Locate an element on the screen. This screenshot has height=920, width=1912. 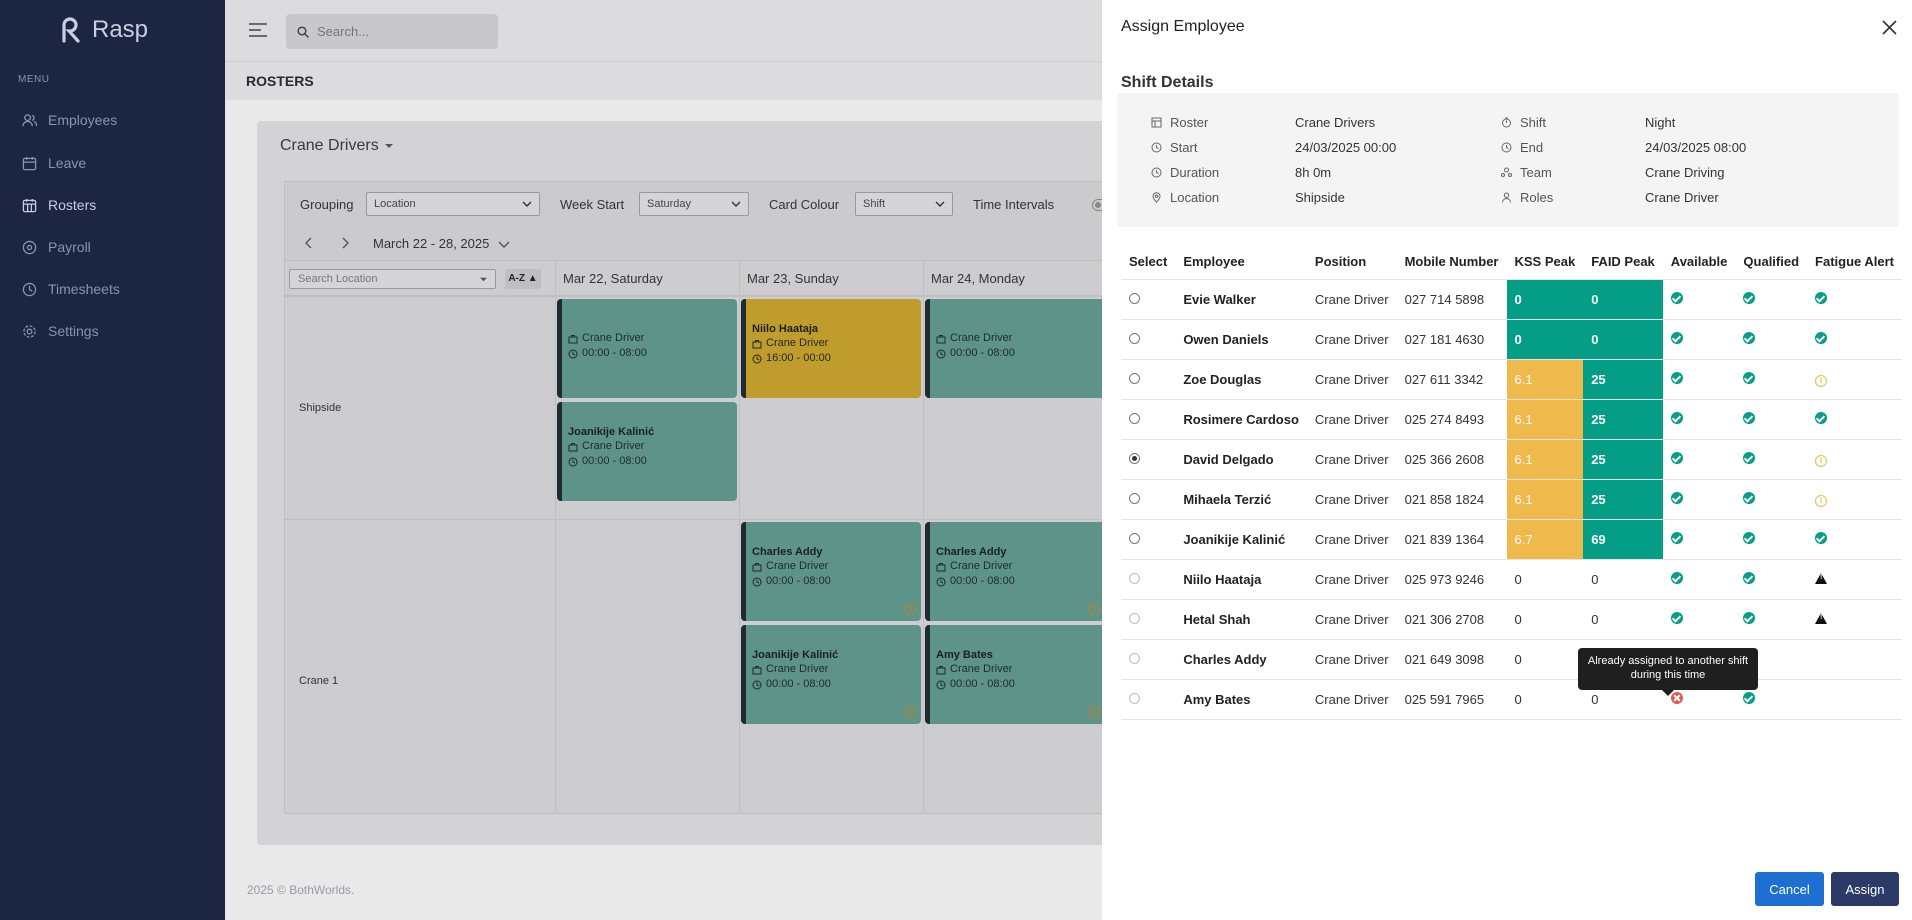
shift-card: Niilo Haataja Crane Driver 16:00 - 00:00 is located at coordinates (831, 348).